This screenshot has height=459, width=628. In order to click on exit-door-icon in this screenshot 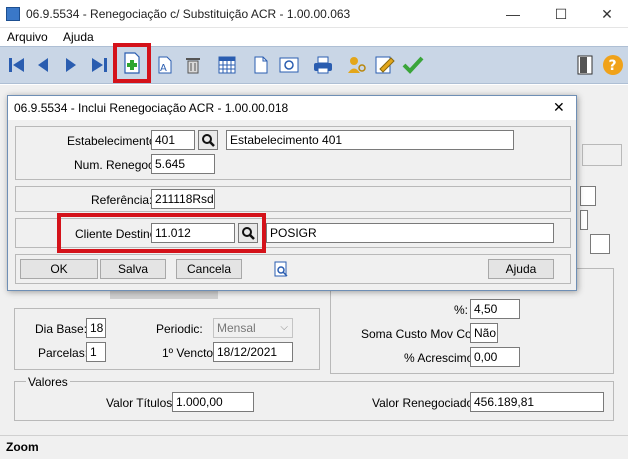, I will do `click(585, 65)`.